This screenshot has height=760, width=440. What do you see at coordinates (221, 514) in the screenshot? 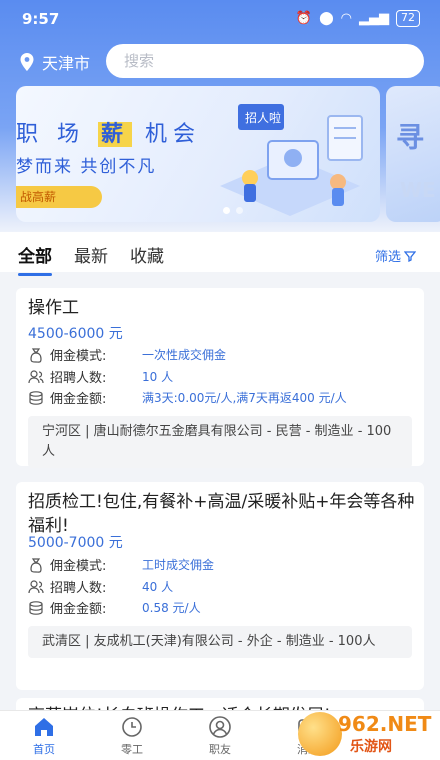
I see `job-title: 招质检工!包住,有餐补+高温/采暖补贴+年会等各种福利!` at bounding box center [221, 514].